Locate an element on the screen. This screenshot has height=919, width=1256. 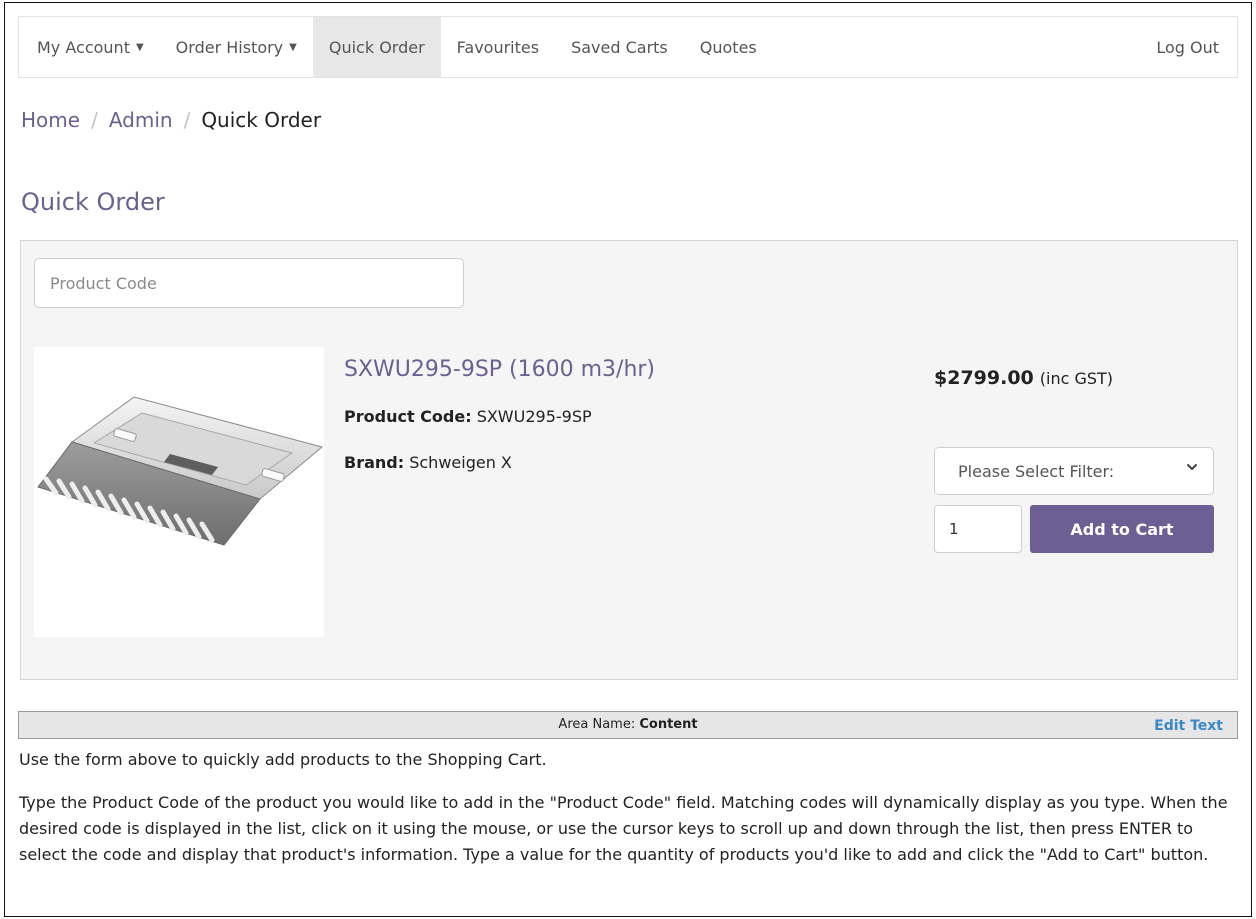
nav-label: Log Out is located at coordinates (1187, 47).